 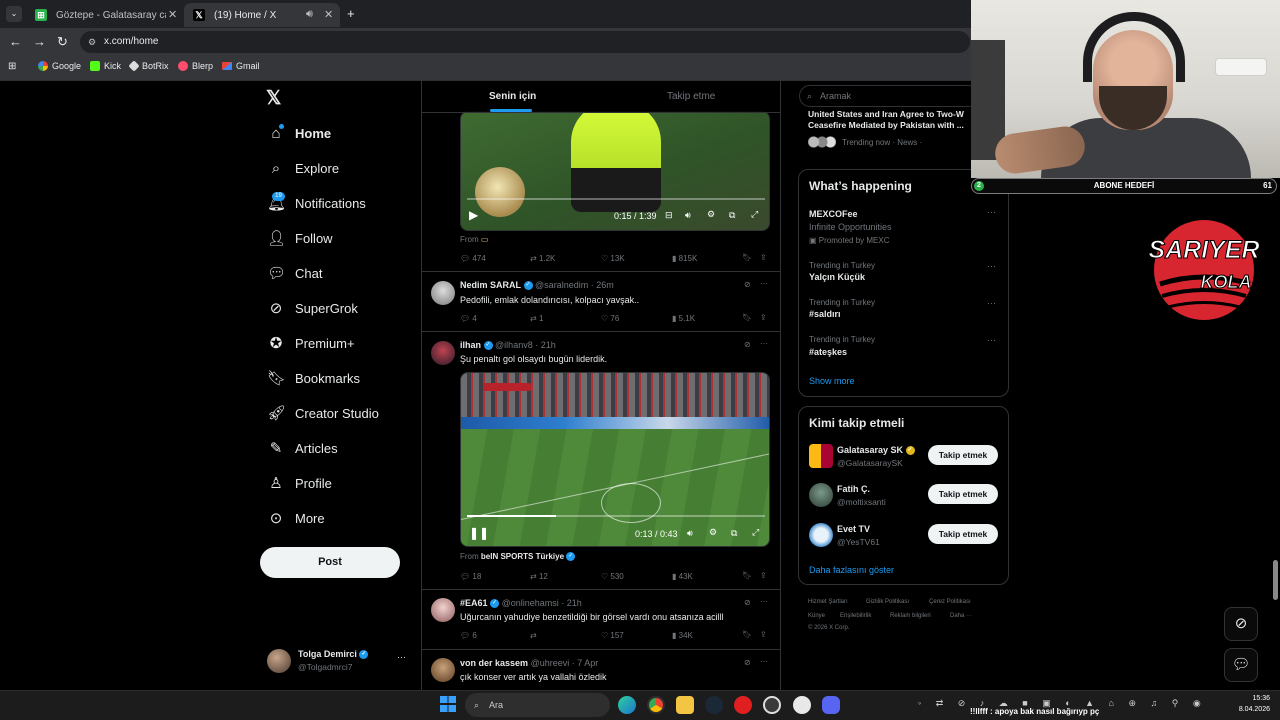 What do you see at coordinates (612, 576) in the screenshot?
I see `like-count: ♡ 530` at bounding box center [612, 576].